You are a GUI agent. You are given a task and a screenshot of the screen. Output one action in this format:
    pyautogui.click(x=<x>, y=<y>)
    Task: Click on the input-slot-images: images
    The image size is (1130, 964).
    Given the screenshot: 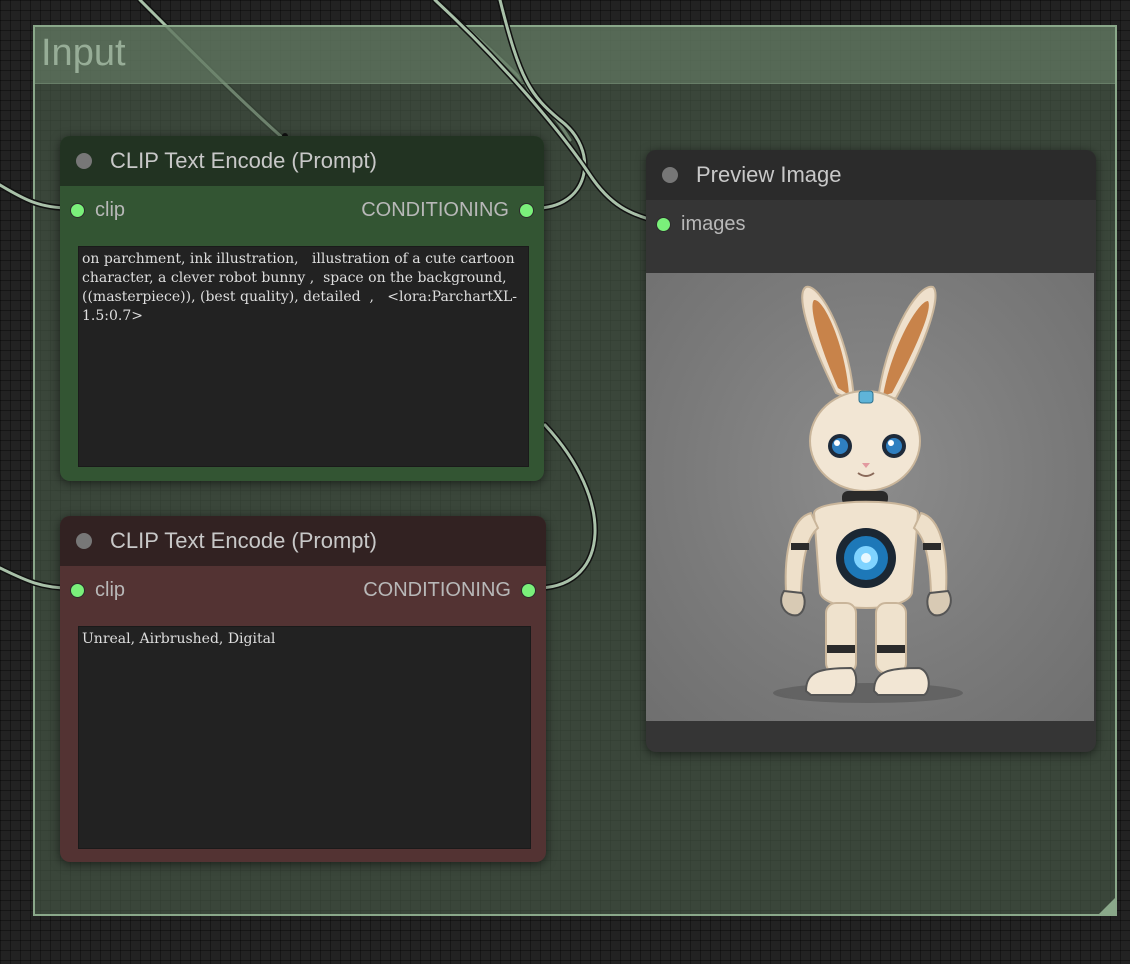 What is the action you would take?
    pyautogui.click(x=700, y=224)
    